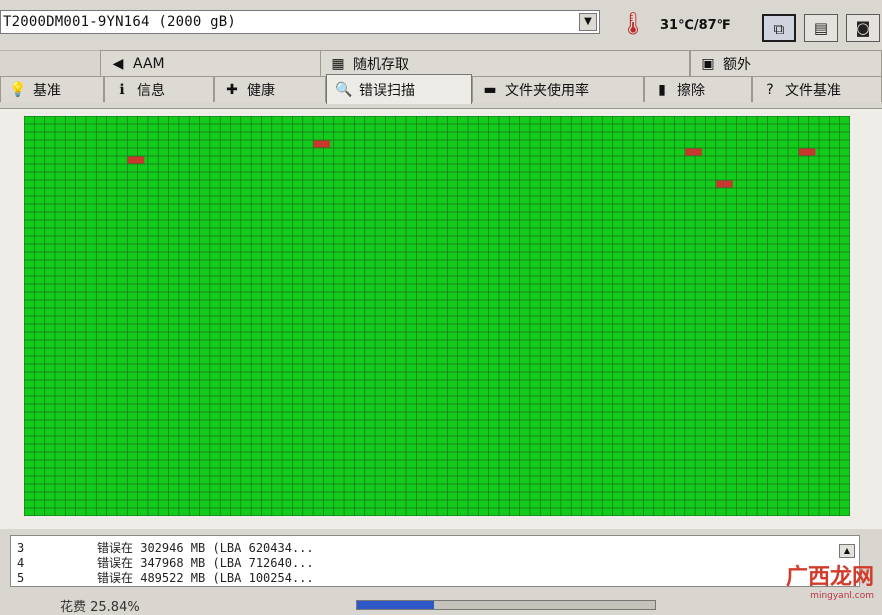  What do you see at coordinates (387, 90) in the screenshot?
I see `tab-label: 错误扫描` at bounding box center [387, 90].